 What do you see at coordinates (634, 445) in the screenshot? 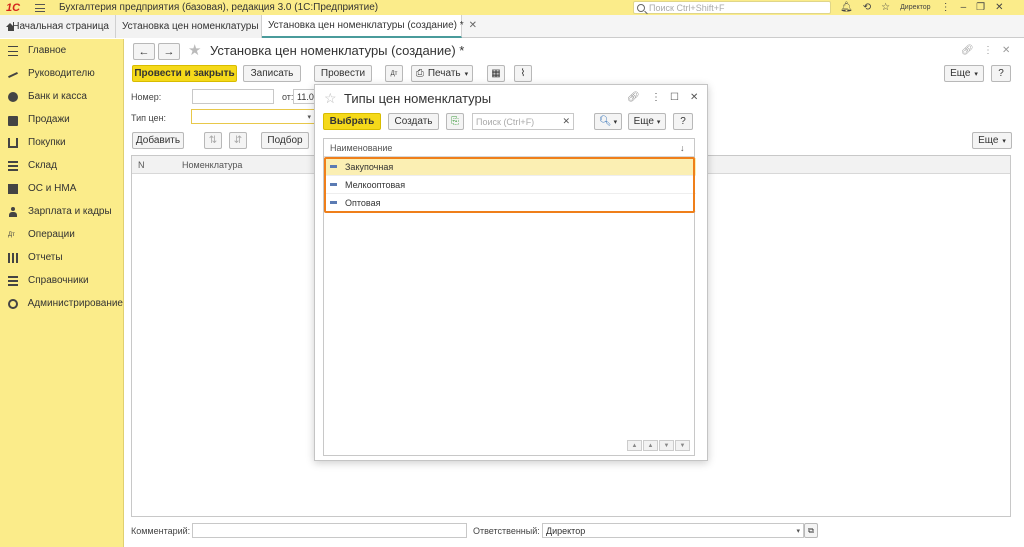
I see `scroll-top-icon: ▲` at bounding box center [634, 445].